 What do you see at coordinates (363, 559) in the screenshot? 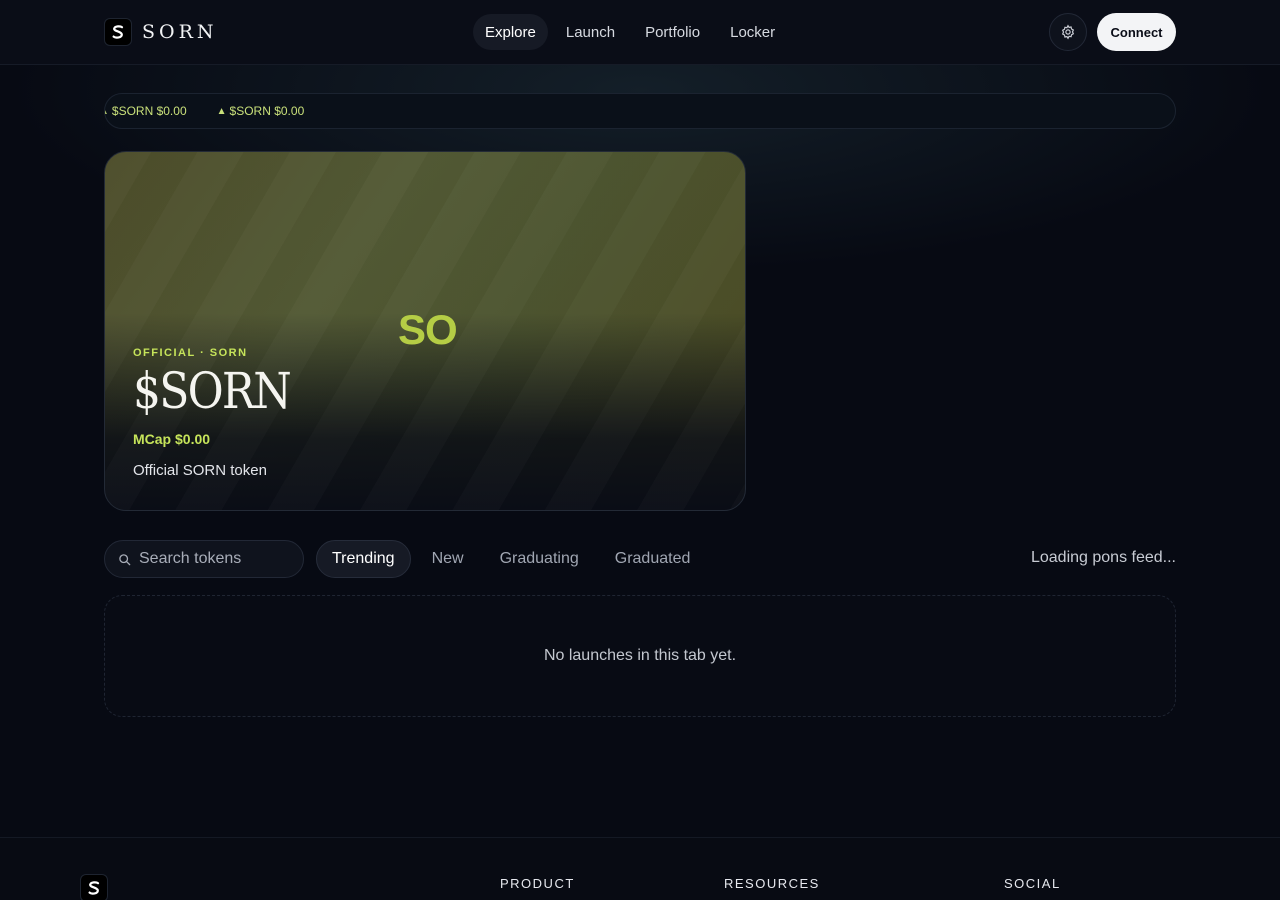
I see `tab-trending: Trending` at bounding box center [363, 559].